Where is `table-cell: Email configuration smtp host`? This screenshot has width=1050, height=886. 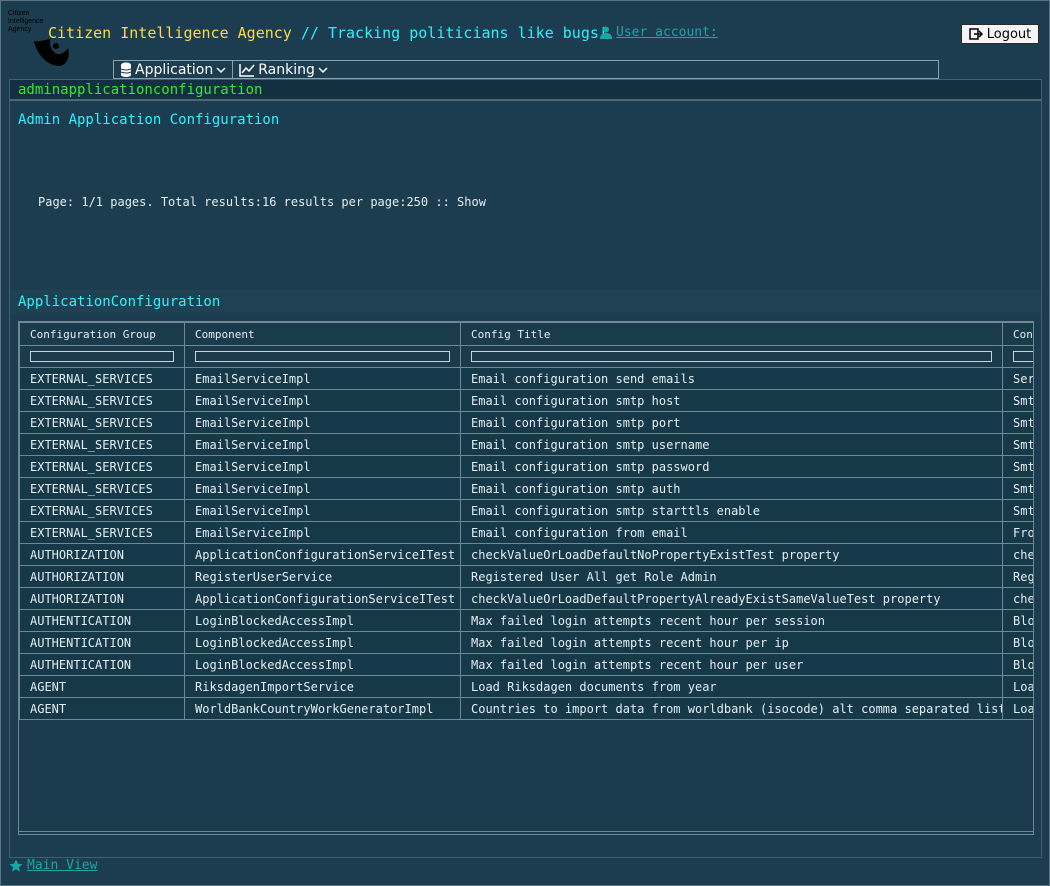
table-cell: Email configuration smtp host is located at coordinates (731, 400).